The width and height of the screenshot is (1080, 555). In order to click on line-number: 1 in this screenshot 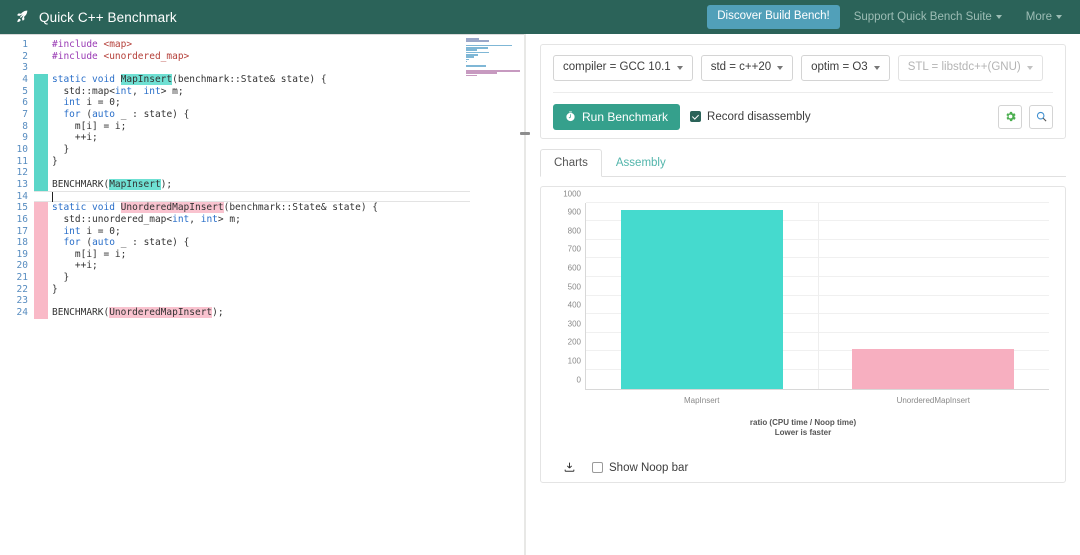, I will do `click(25, 44)`.